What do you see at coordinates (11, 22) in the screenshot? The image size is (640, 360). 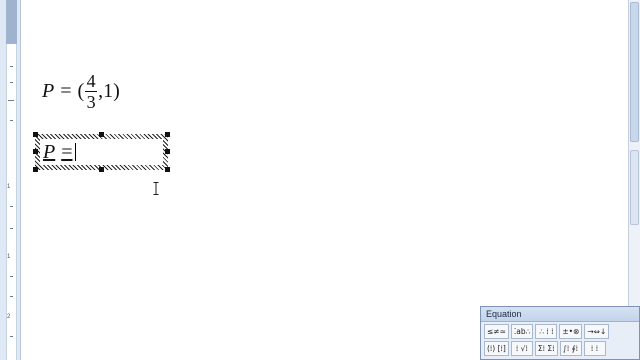 I see `ruler-top-margin` at bounding box center [11, 22].